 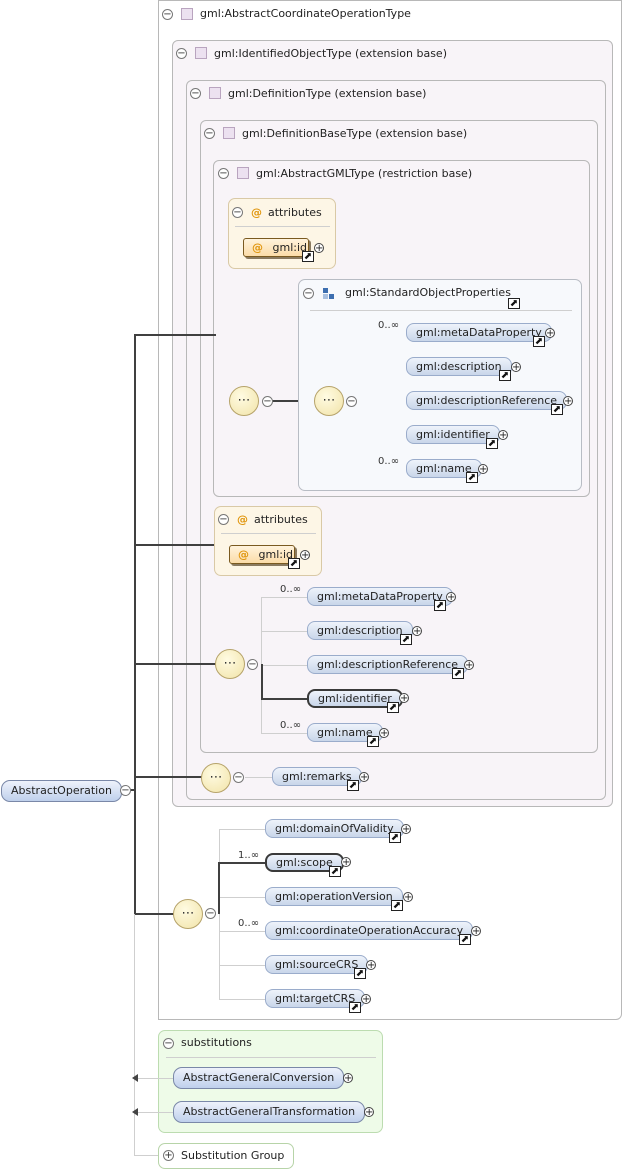 I want to click on substitutions-label: substitutions, so click(x=216, y=1042).